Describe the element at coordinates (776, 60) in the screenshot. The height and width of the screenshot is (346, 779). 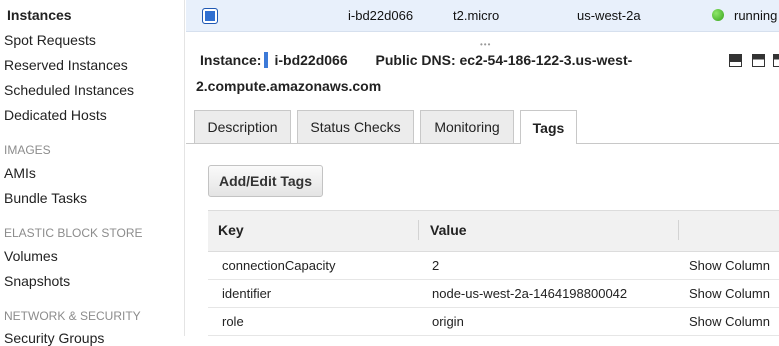
I see `panel-top-icon` at that location.